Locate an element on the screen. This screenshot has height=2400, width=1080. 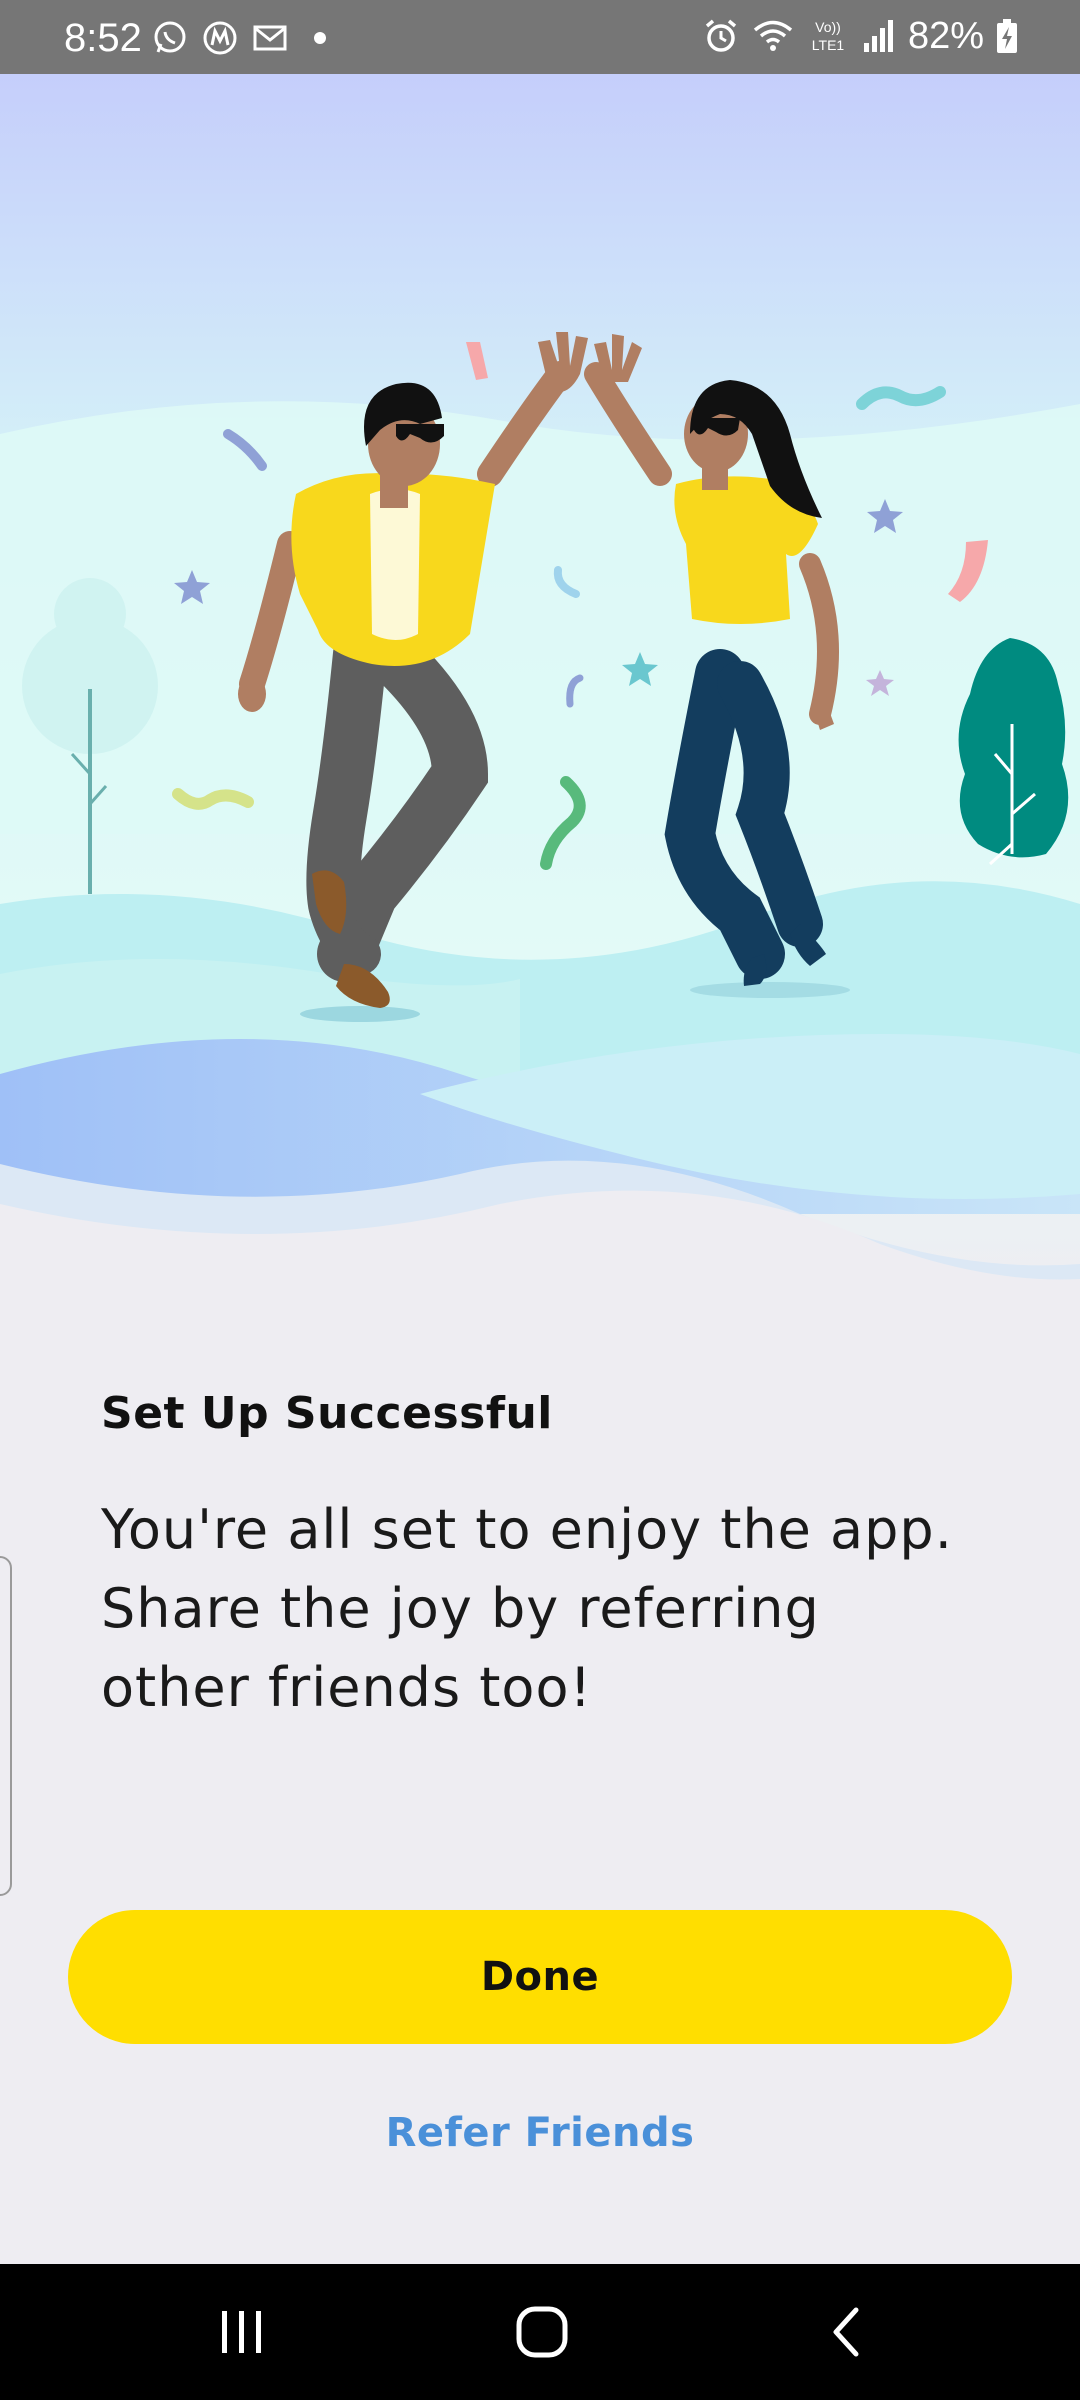
status-bar: 8:52 Vo)) LTE1 82% is located at coordinates (540, 37).